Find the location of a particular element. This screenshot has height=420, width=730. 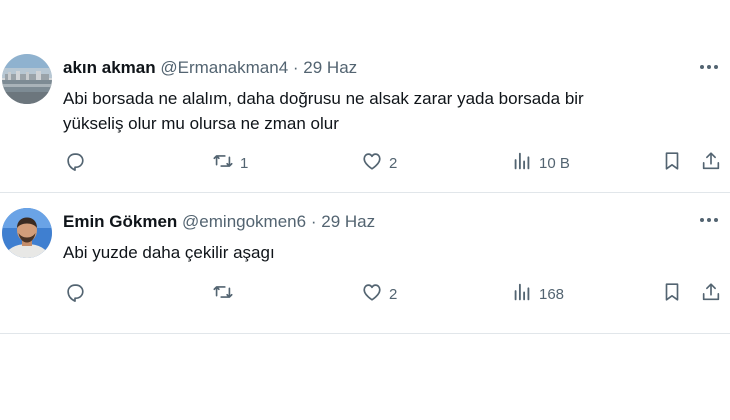

tweet-header: Emin Gökmen @emingokmen6 · 29 Haz is located at coordinates (219, 222).